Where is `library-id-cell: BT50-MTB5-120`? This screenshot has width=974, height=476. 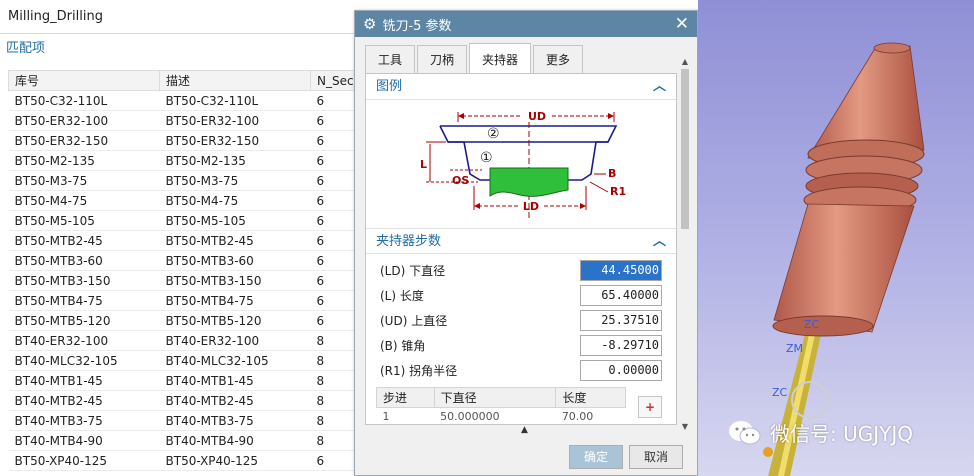
library-id-cell: BT50-MTB5-120 is located at coordinates (84, 320).